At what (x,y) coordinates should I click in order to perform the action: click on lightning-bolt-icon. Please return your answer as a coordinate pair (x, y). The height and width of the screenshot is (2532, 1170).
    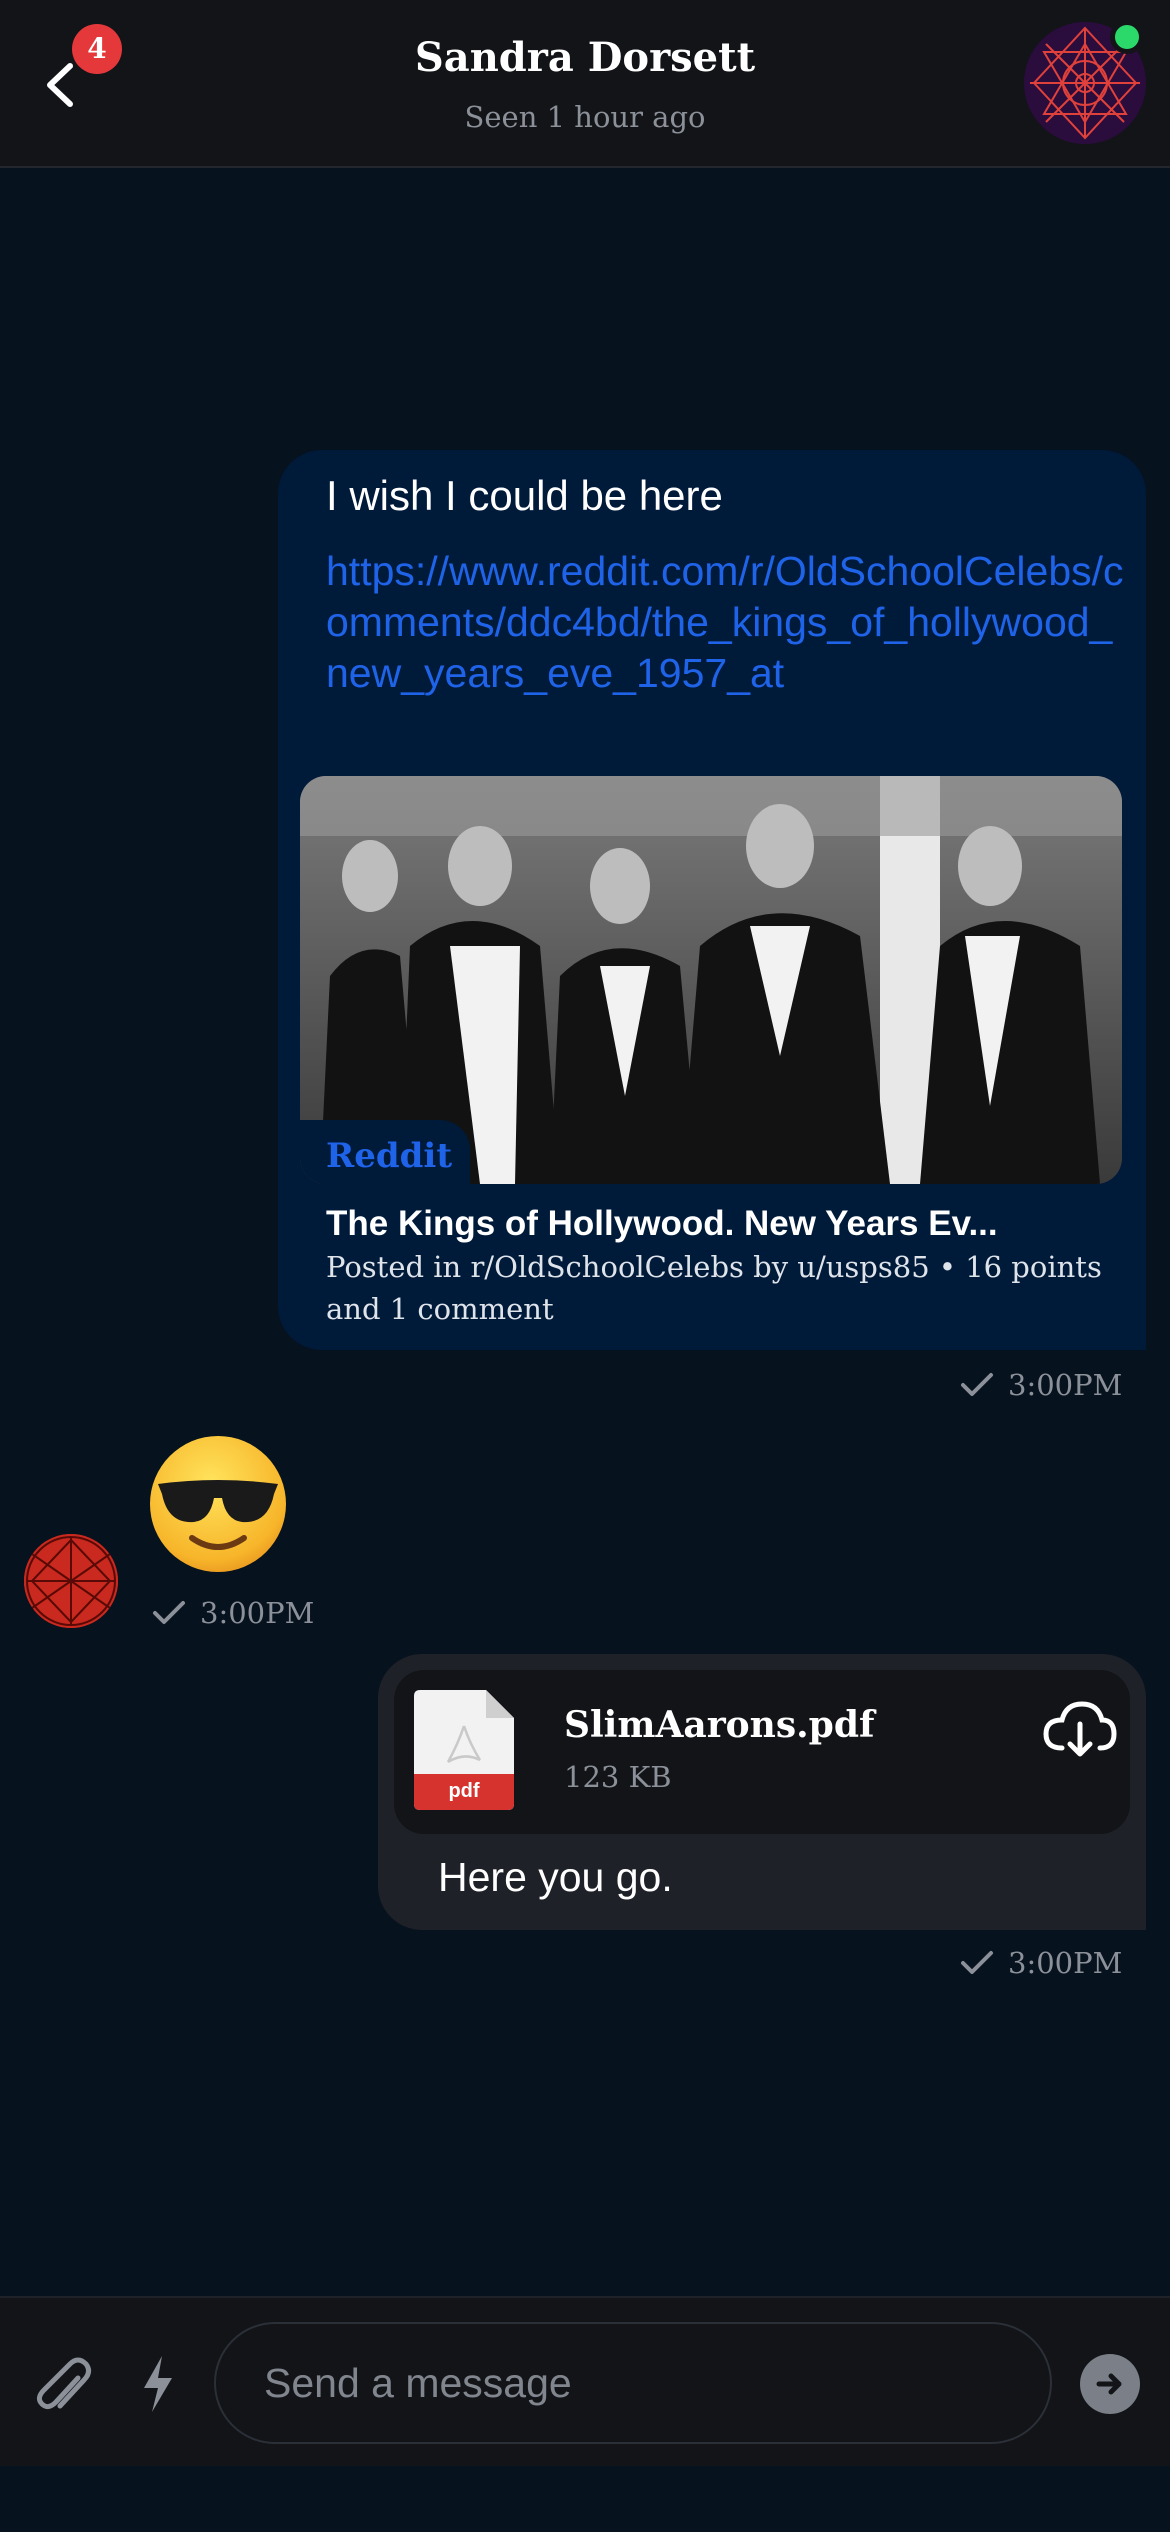
    Looking at the image, I should click on (158, 2384).